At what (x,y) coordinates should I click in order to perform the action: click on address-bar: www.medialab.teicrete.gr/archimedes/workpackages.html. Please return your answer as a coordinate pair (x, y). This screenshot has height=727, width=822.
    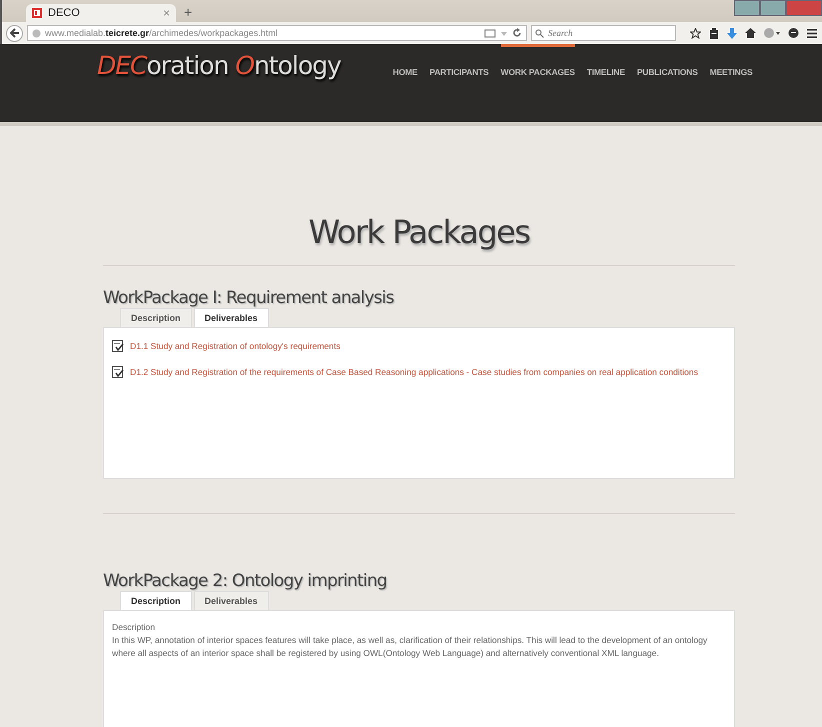
    Looking at the image, I should click on (277, 33).